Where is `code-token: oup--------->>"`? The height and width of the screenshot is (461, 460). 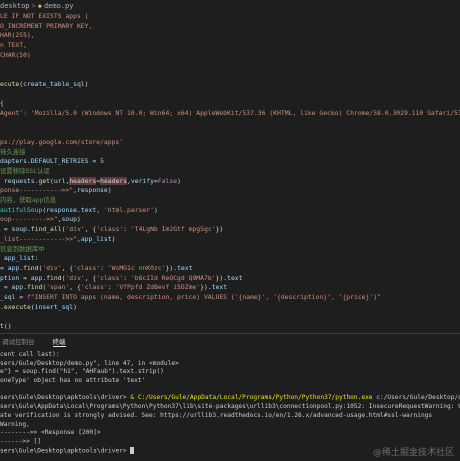 code-token: oup--------->>" is located at coordinates (29, 219).